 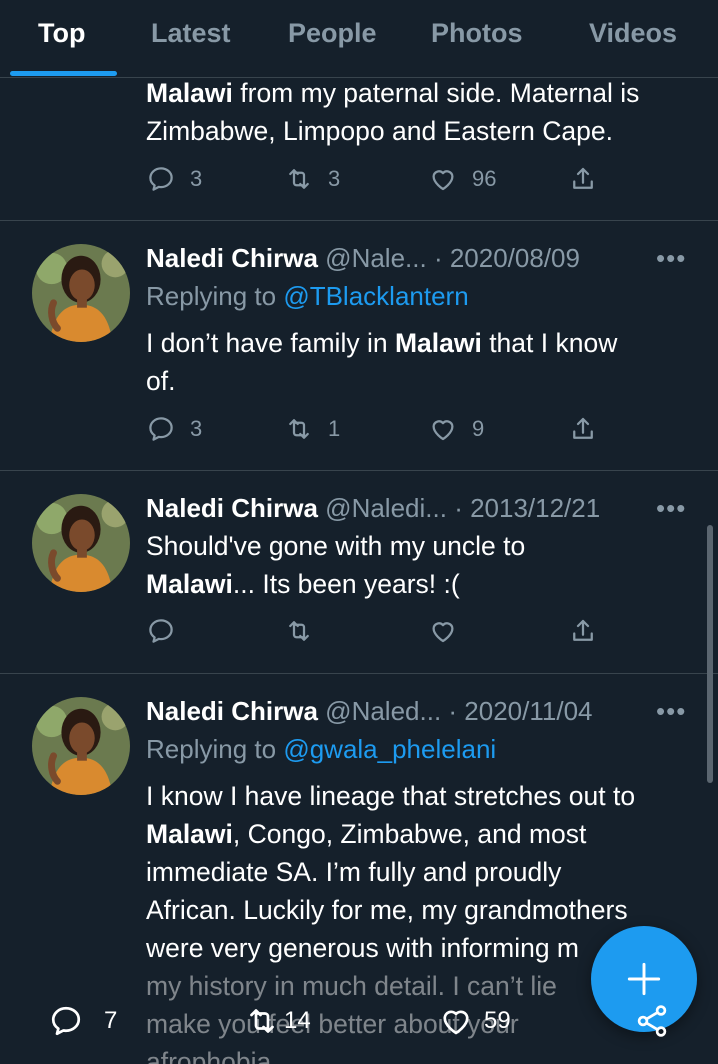 What do you see at coordinates (334, 428) in the screenshot?
I see `retweet-count: 1` at bounding box center [334, 428].